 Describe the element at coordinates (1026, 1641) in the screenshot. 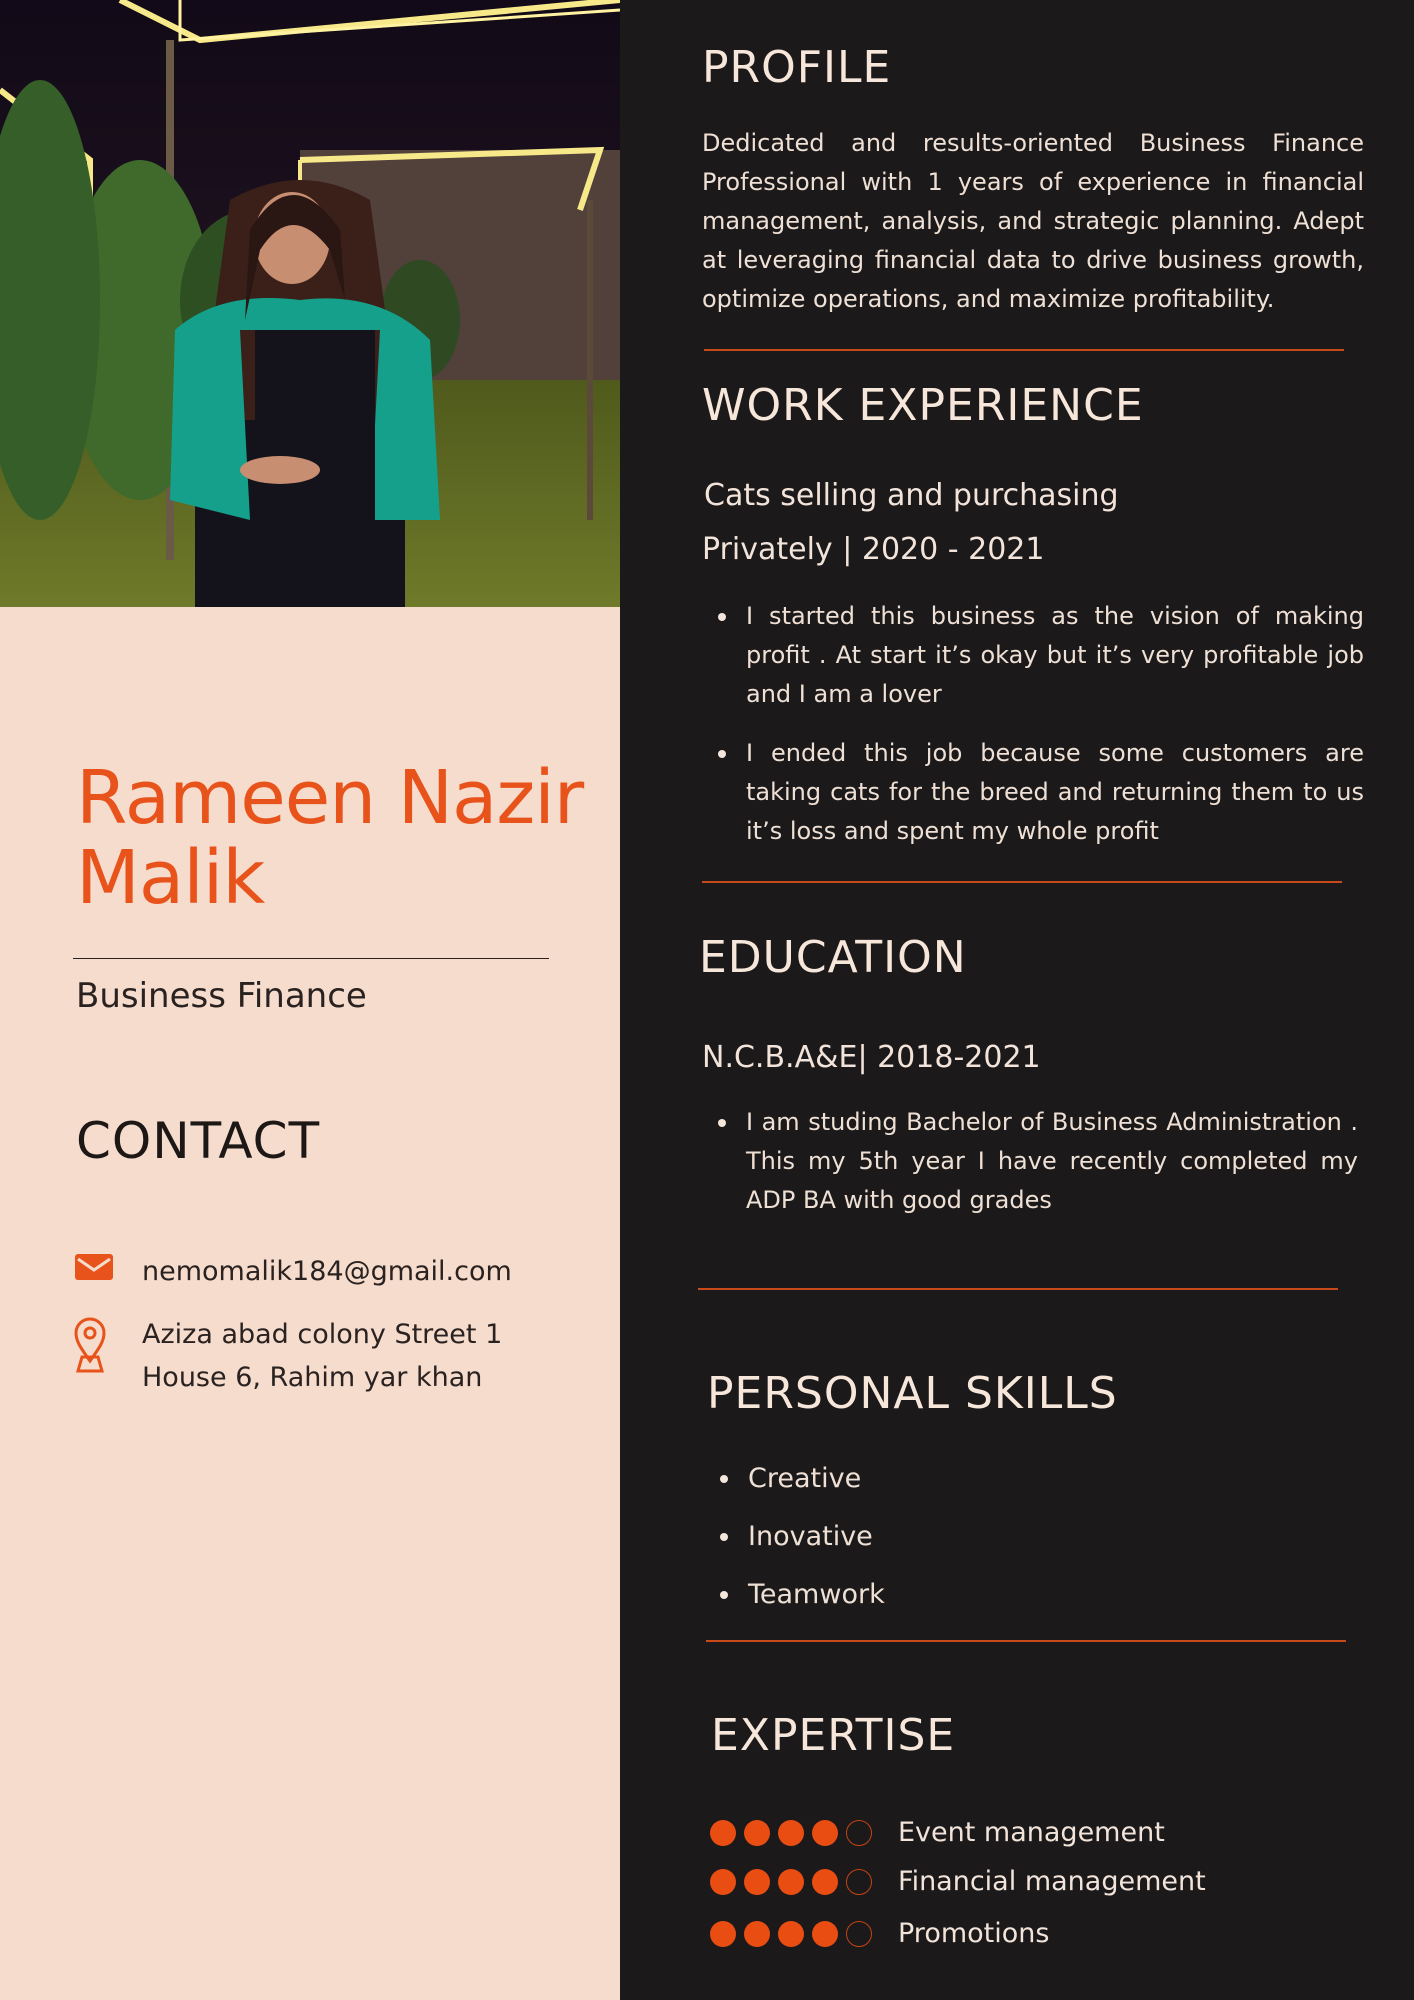

I see `skills-divider` at that location.